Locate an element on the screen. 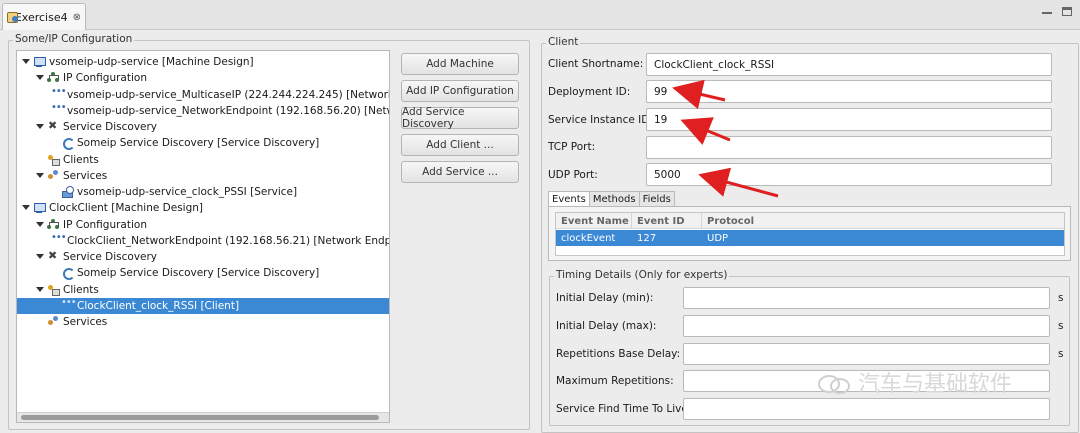 Image resolution: width=1080 pixels, height=433 pixels. tab-exercise4: Exercise4 ⊗ is located at coordinates (44, 16).